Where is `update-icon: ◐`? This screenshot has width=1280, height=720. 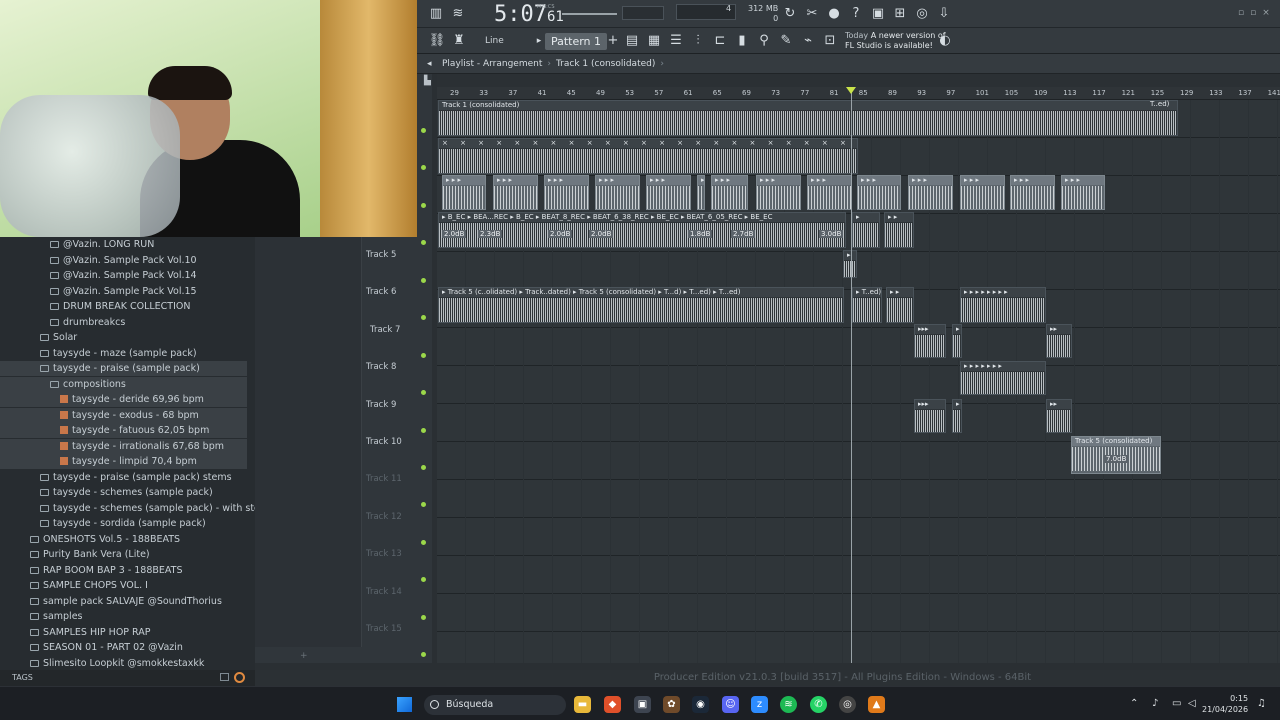
update-icon: ◐ is located at coordinates (945, 41).